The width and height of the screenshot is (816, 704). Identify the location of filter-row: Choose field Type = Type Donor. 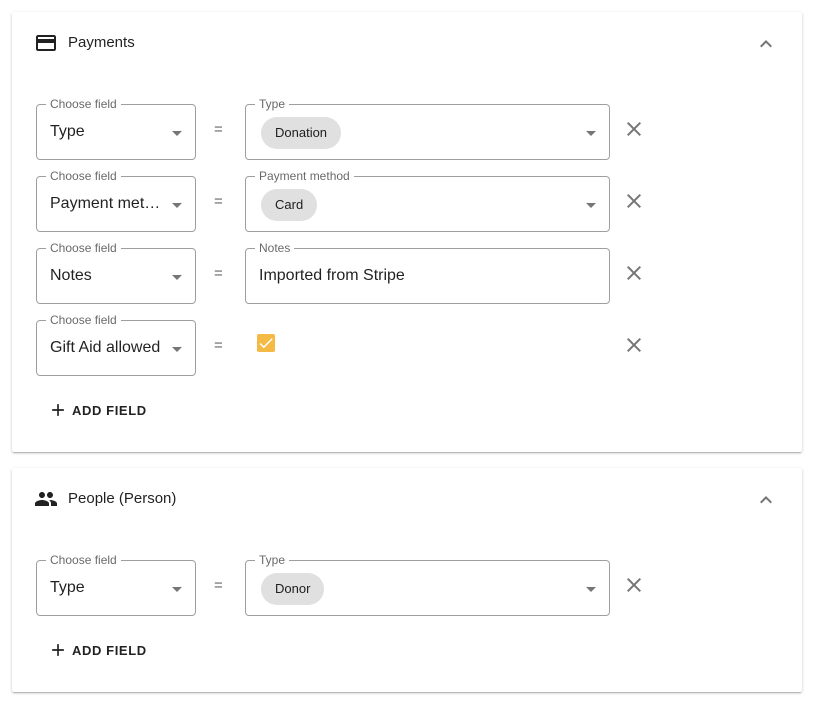
(346, 584).